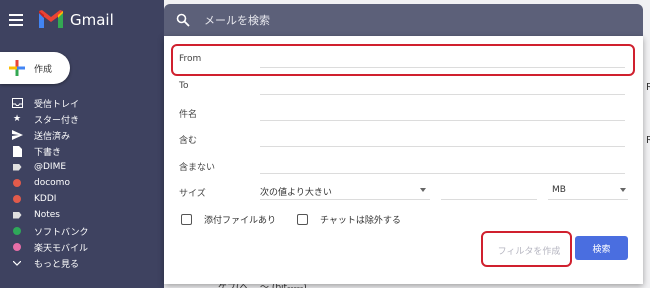 The width and height of the screenshot is (650, 288). Describe the element at coordinates (188, 141) in the screenshot. I see `includes-label: 含む` at that location.